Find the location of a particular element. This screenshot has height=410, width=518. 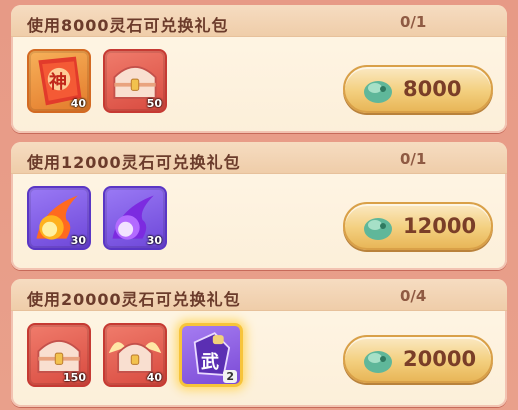

pack-header: 使用12000灵石可兑换礼包 0/1 is located at coordinates (259, 158).